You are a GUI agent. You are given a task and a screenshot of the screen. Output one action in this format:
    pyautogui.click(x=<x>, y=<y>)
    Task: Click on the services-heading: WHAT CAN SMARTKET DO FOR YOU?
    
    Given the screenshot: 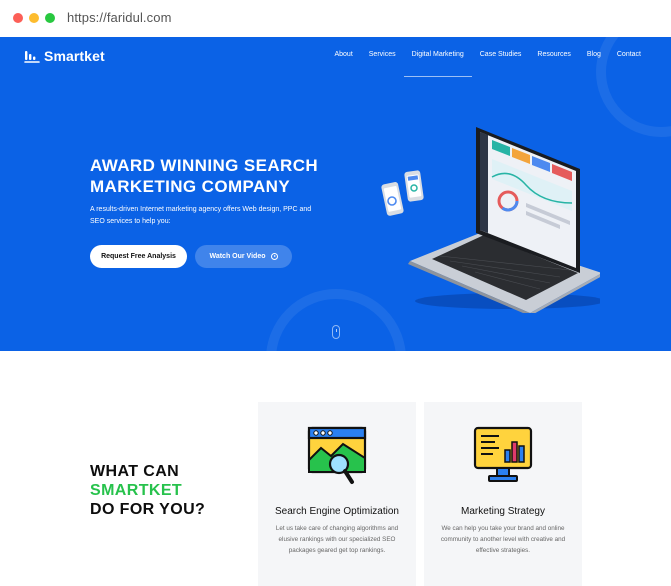 What is the action you would take?
    pyautogui.click(x=147, y=490)
    